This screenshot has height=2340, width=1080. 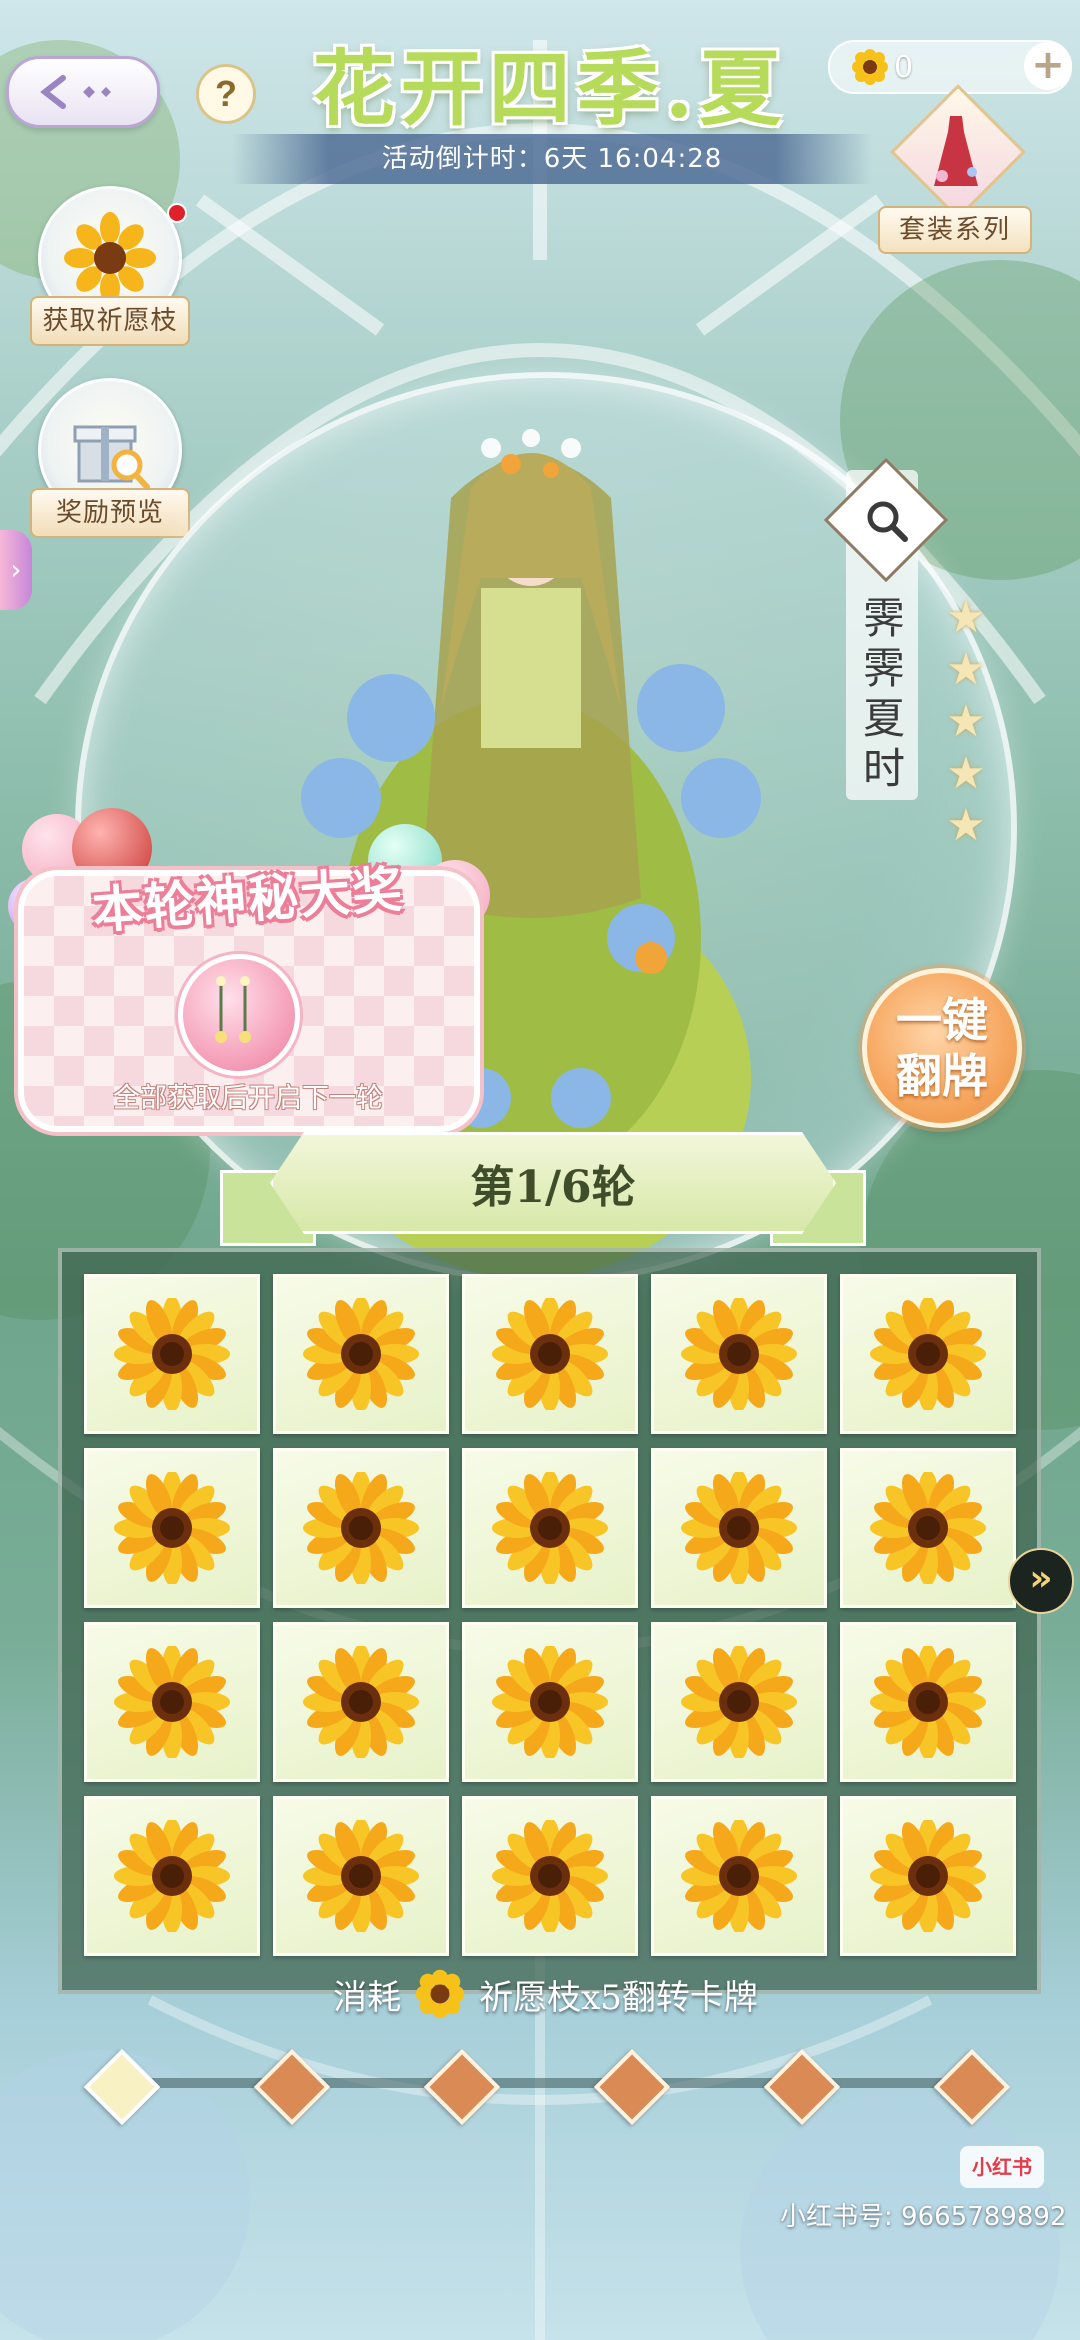 I want to click on earring-prize-icon, so click(x=239, y=1015).